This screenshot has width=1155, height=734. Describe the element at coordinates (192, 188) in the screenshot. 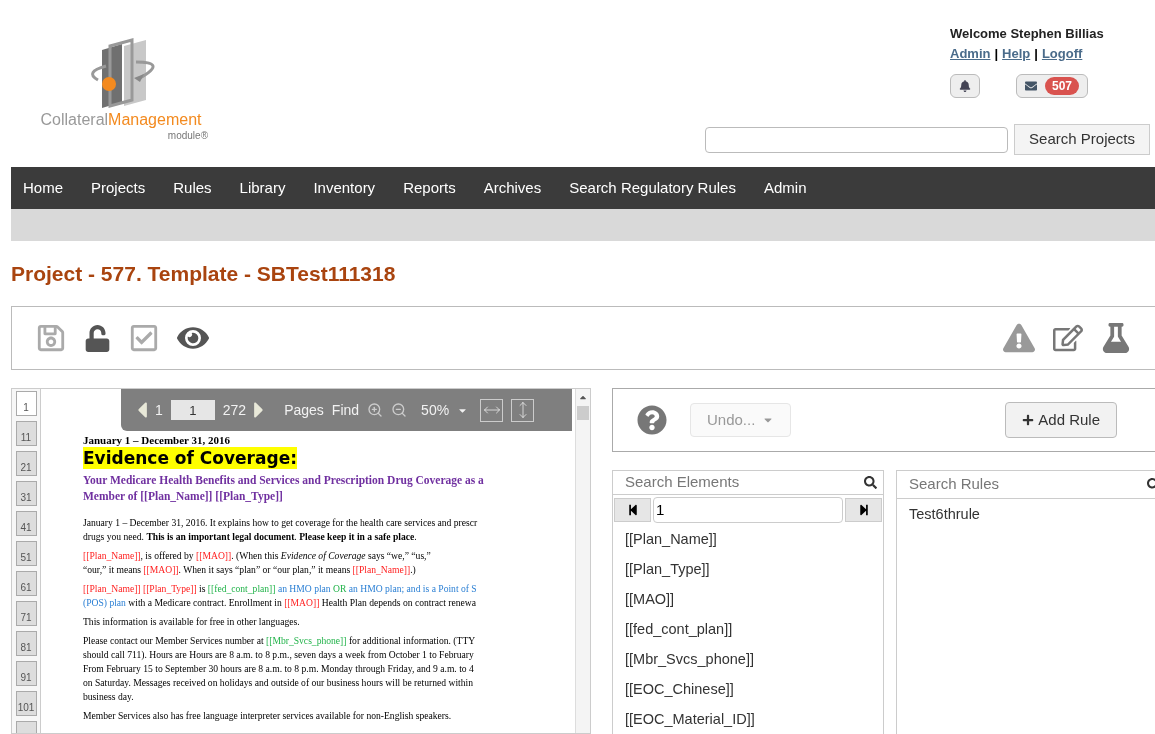

I see `nav-link: Rules` at that location.